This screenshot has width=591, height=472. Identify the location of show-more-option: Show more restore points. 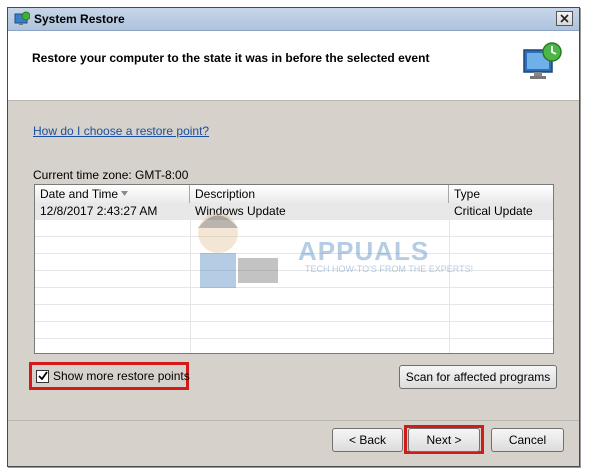
(113, 376).